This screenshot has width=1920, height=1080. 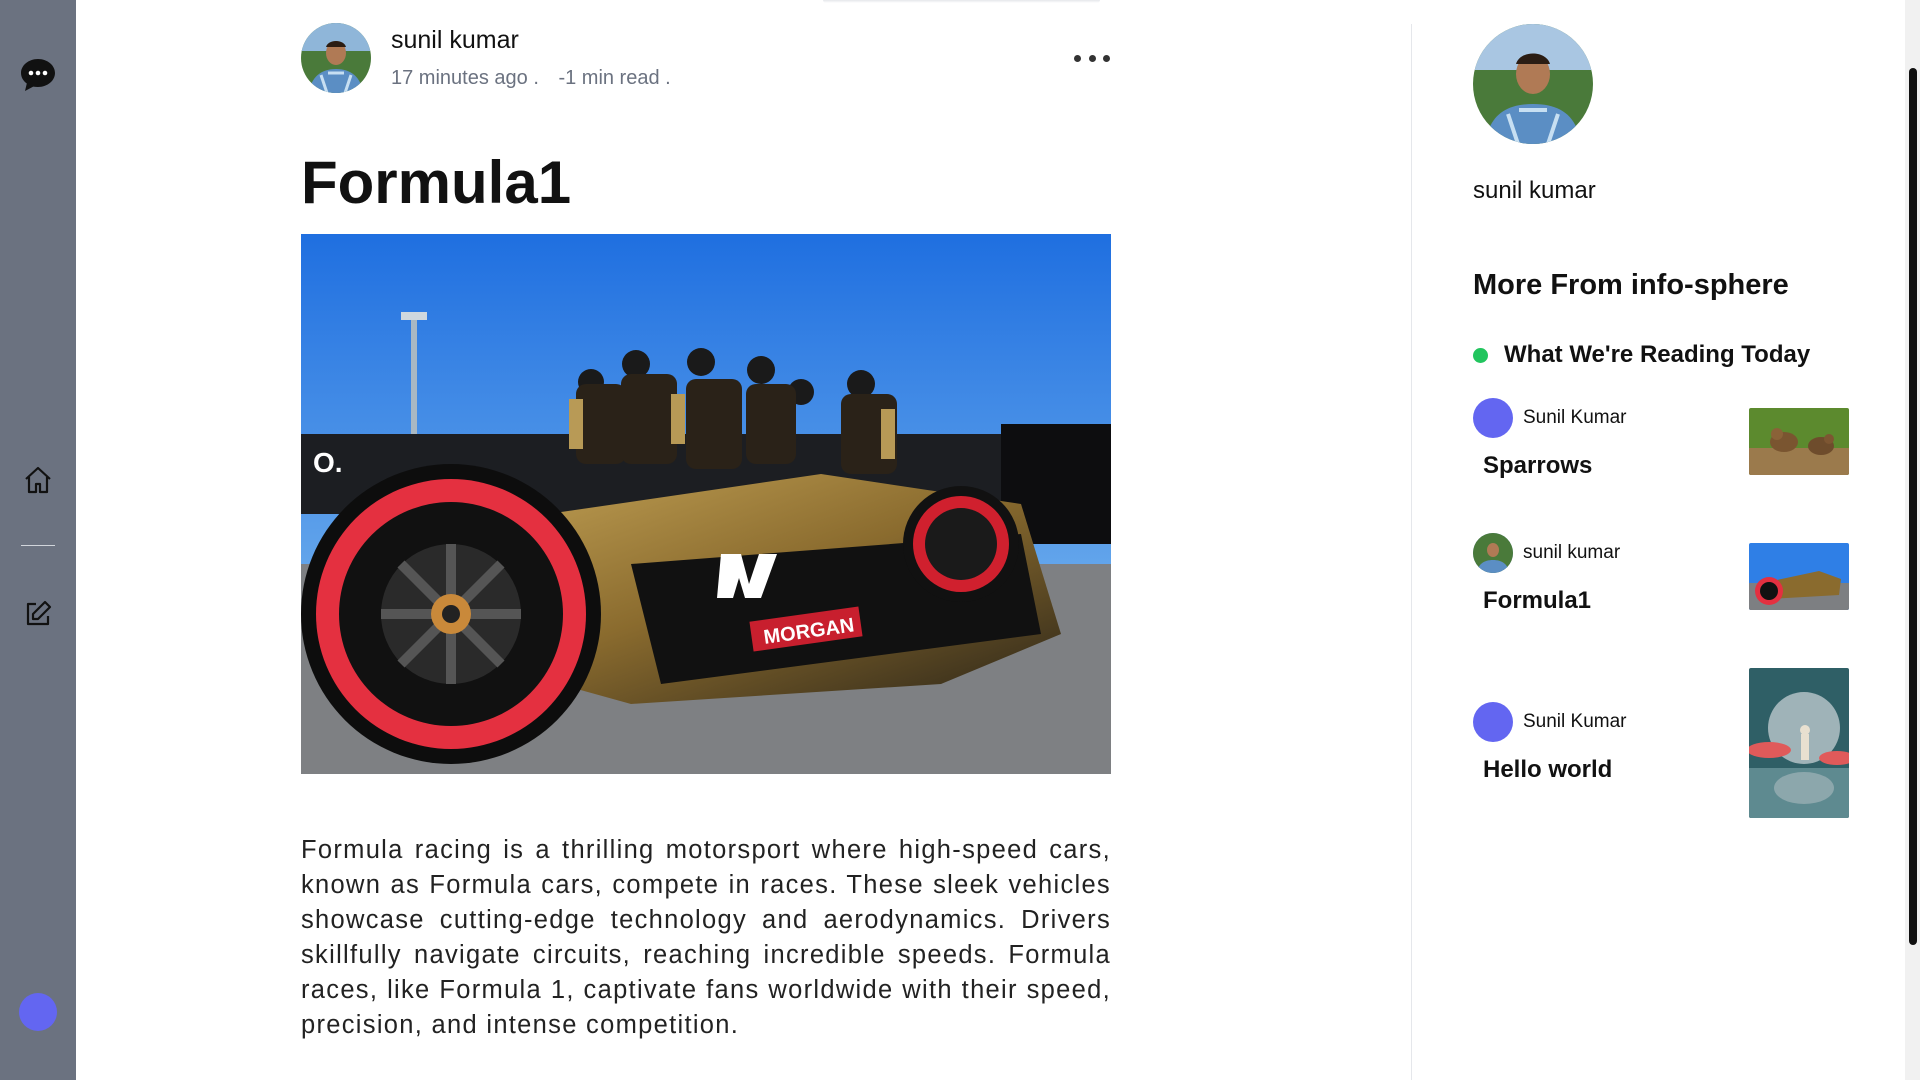 What do you see at coordinates (1661, 743) in the screenshot?
I see `story-card-hello-world: Sunil Kumar Hello world` at bounding box center [1661, 743].